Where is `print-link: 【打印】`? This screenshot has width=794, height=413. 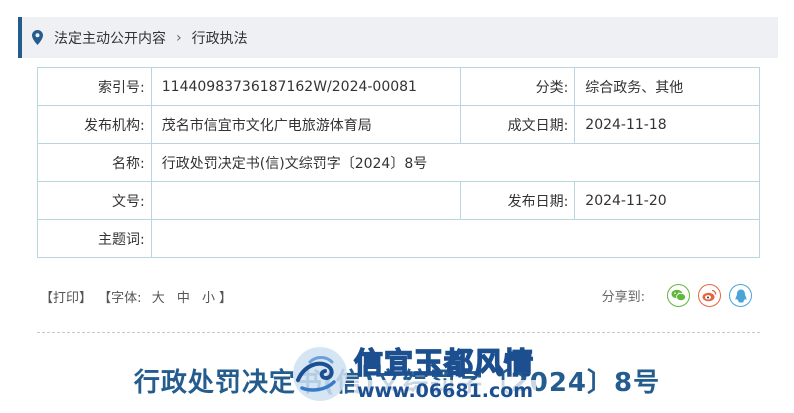 print-link: 【打印】 is located at coordinates (66, 298).